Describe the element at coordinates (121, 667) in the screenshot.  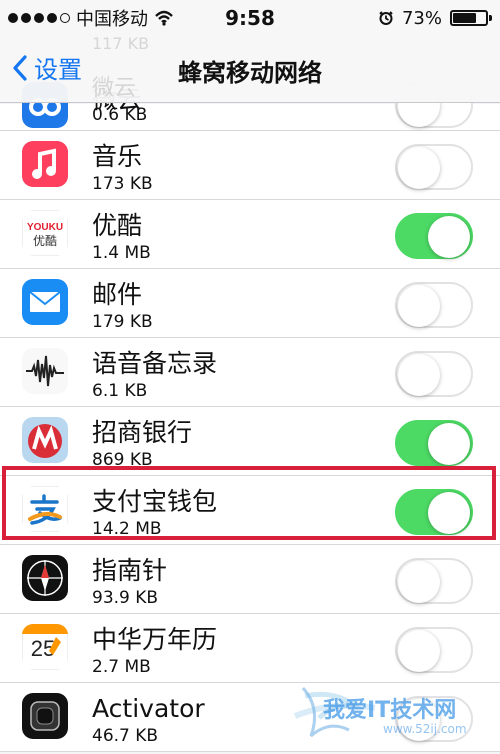
I see `app-size: 2.7 MB` at that location.